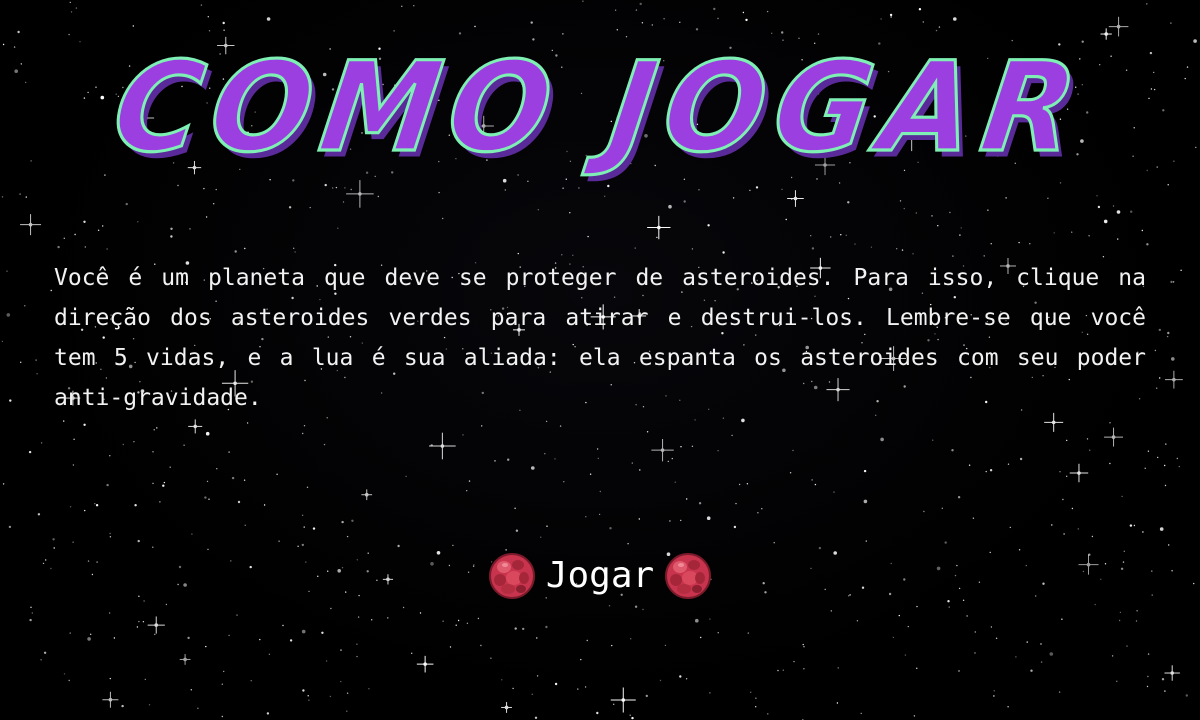  What do you see at coordinates (600, 576) in the screenshot?
I see `play-button: Jogar` at bounding box center [600, 576].